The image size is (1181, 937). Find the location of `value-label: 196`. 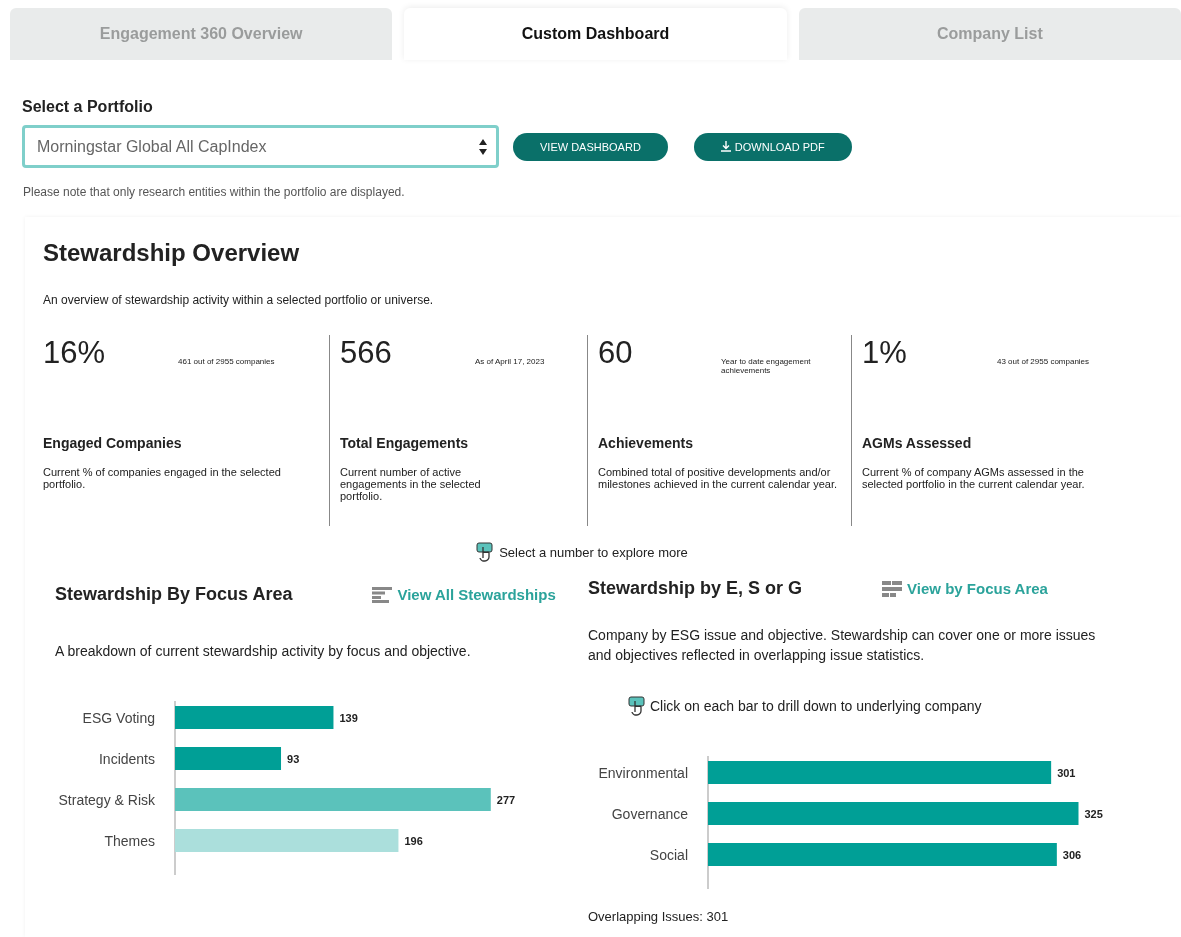

value-label: 196 is located at coordinates (413, 840).